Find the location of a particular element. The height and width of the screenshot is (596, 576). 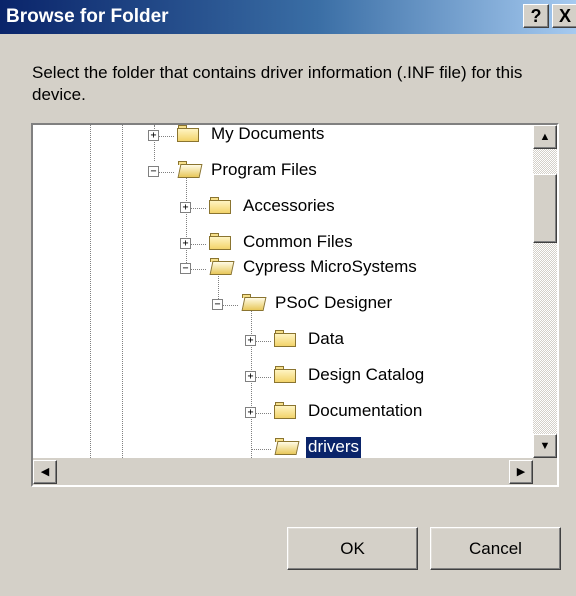

title-bar: Browse for Folder ? X is located at coordinates (288, 17).